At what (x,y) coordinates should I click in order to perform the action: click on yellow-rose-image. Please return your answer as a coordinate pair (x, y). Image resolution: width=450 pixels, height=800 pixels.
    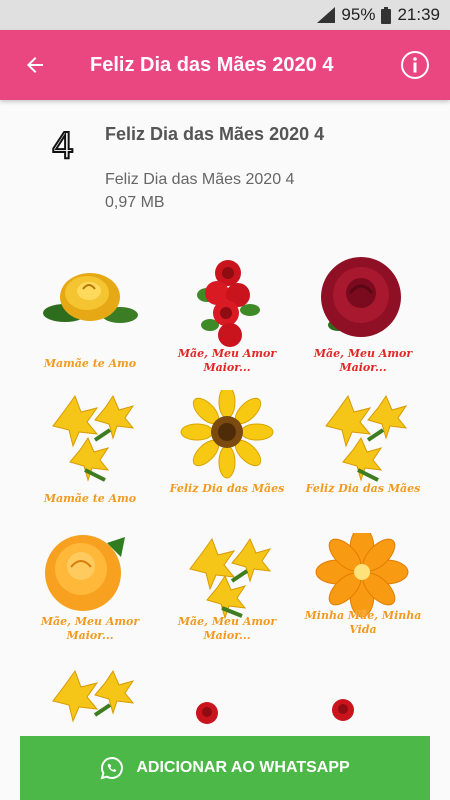
    Looking at the image, I should click on (90, 298).